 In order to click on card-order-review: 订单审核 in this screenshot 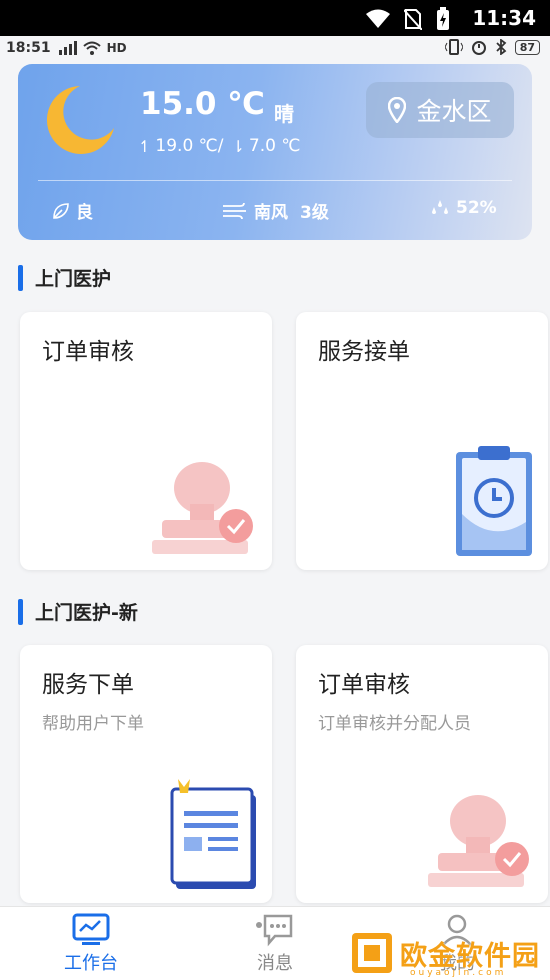, I will do `click(146, 441)`.